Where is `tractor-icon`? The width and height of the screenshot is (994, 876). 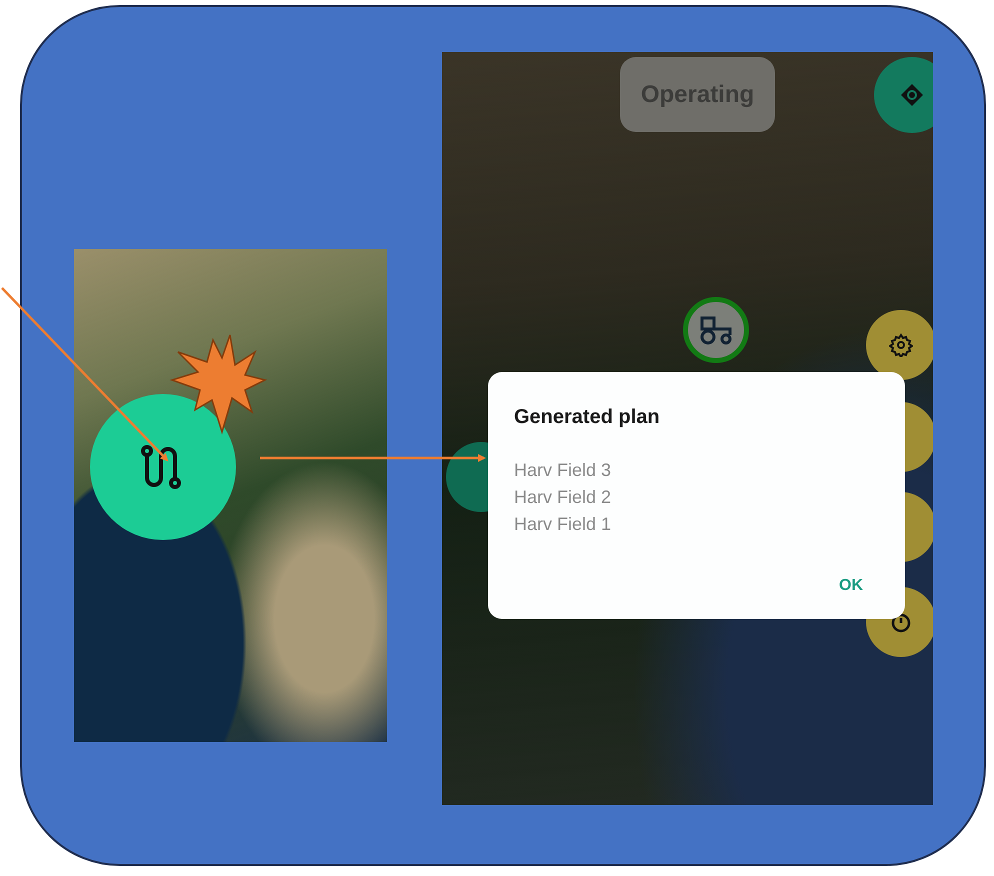
tractor-icon is located at coordinates (716, 330).